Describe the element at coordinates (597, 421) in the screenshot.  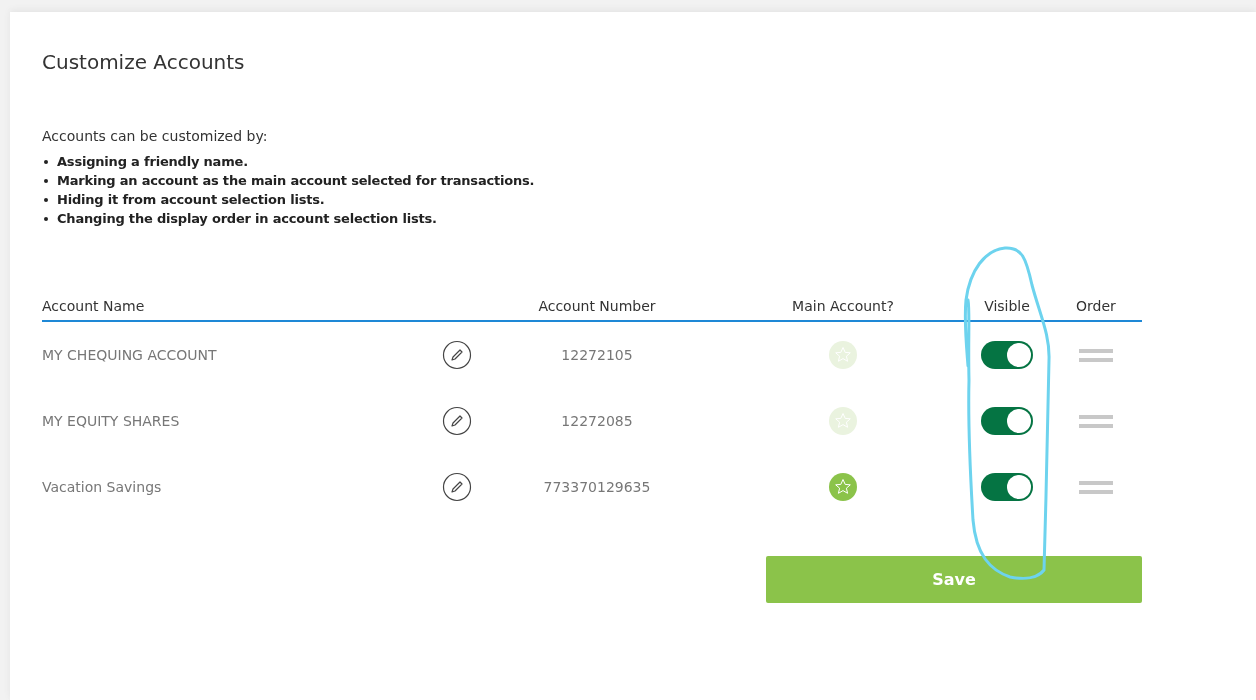
I see `account-number: 12272085` at that location.